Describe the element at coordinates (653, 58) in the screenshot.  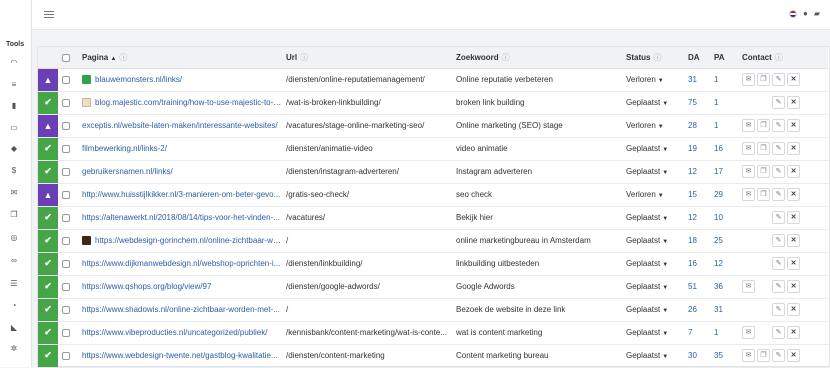
I see `header-status: Status ⓘ` at that location.